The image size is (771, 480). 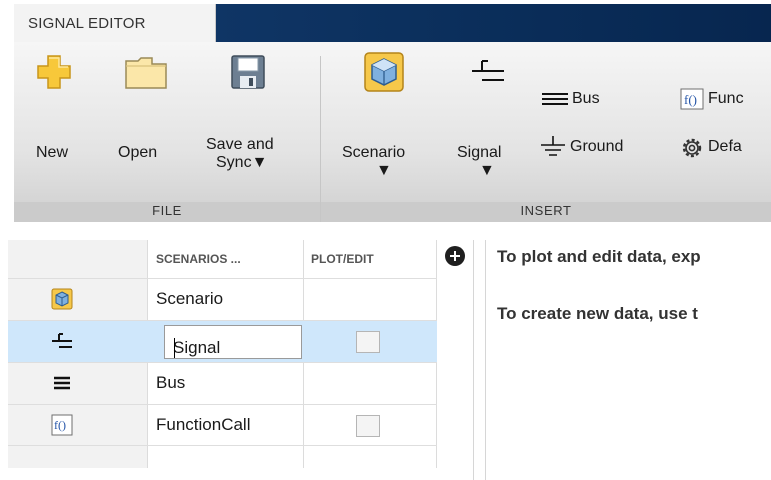 I want to click on scenario-button-label: Scenario, so click(x=374, y=152).